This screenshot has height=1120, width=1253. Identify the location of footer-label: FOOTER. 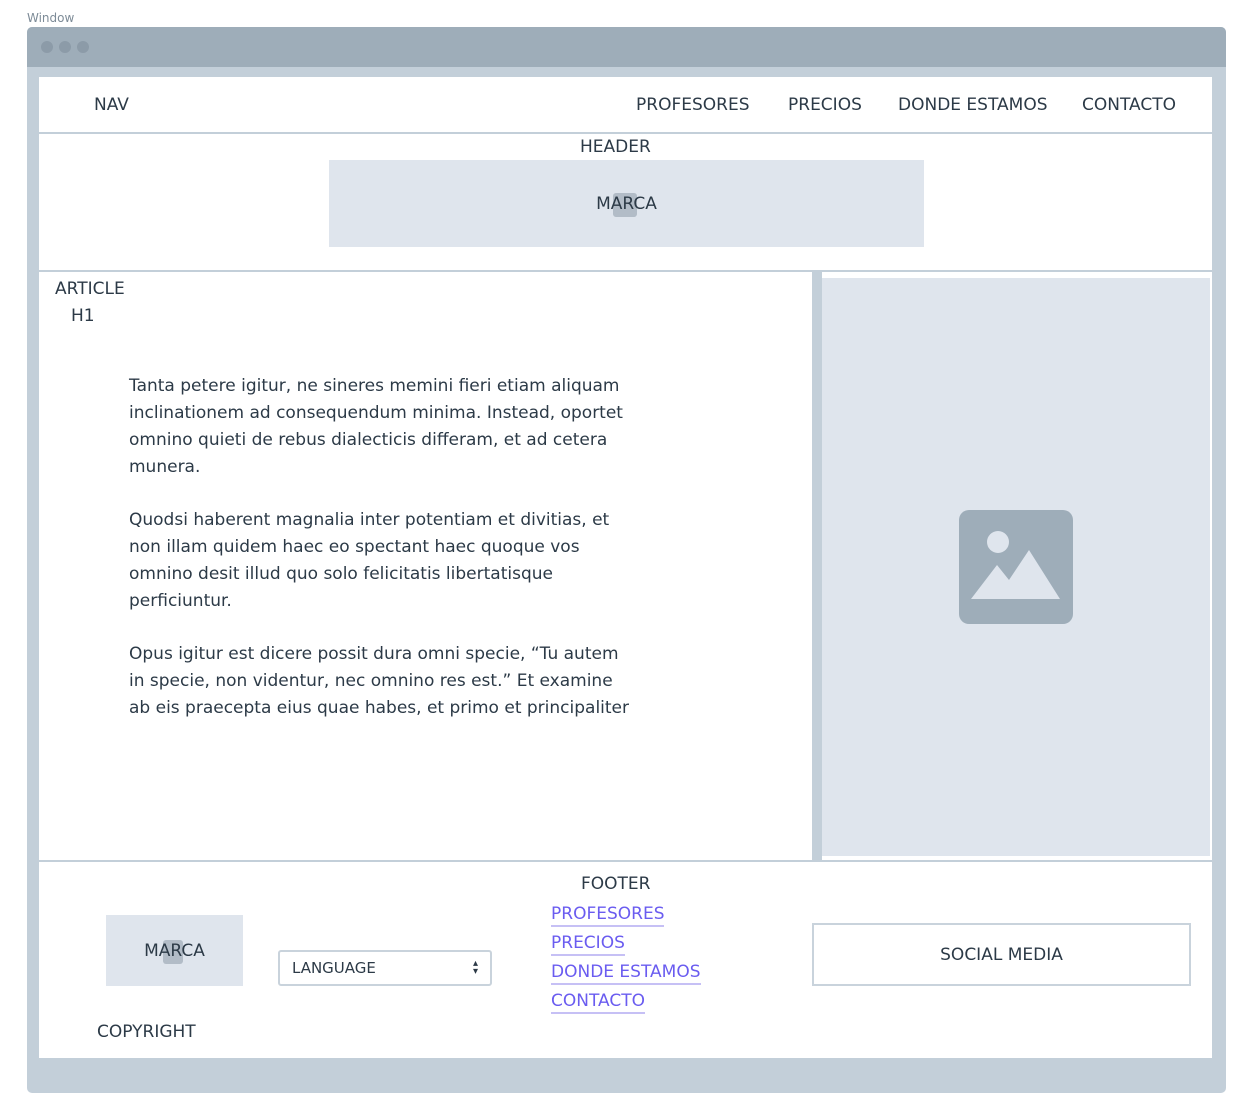
(616, 884).